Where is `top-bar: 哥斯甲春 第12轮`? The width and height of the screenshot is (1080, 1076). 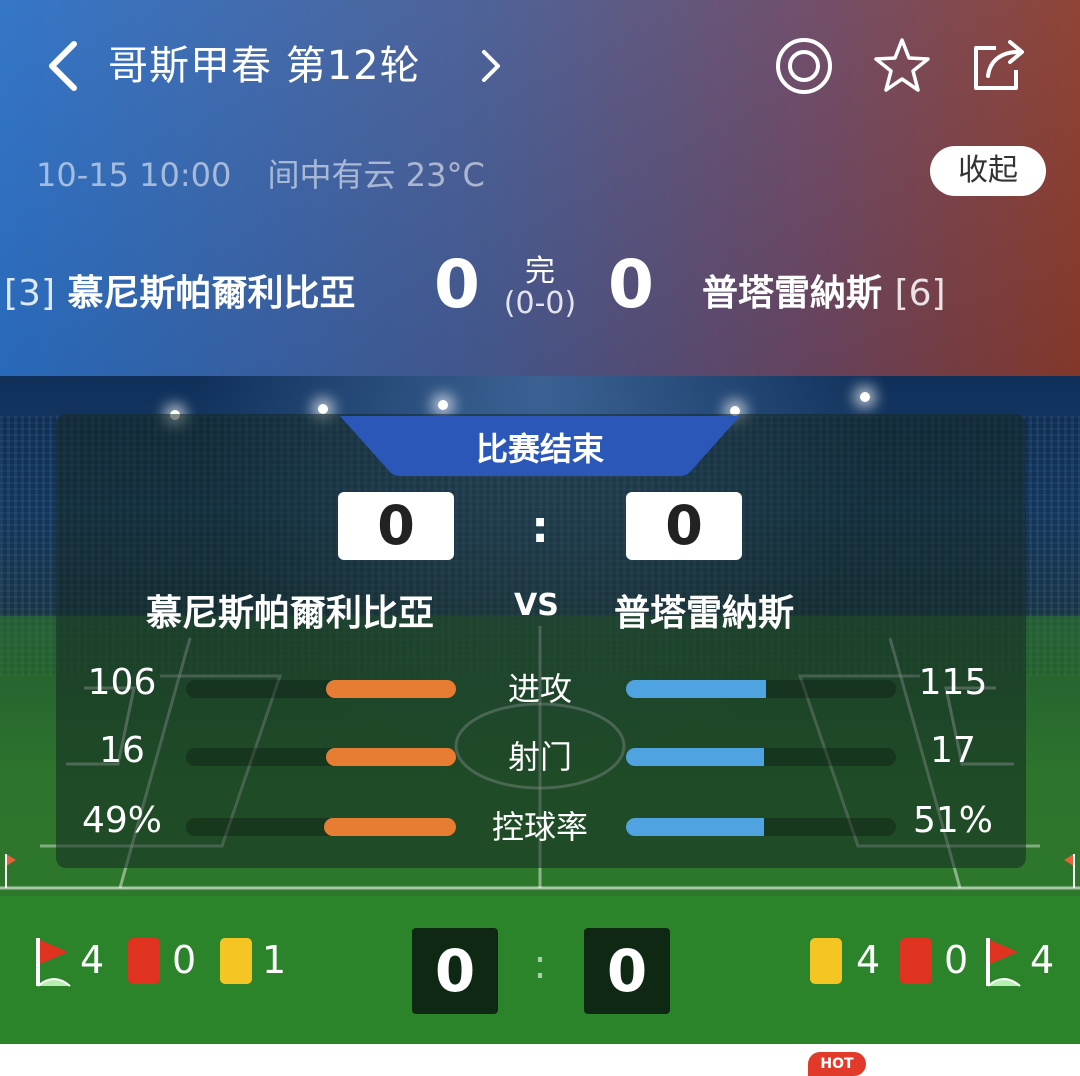
top-bar: 哥斯甲春 第12轮 is located at coordinates (540, 65).